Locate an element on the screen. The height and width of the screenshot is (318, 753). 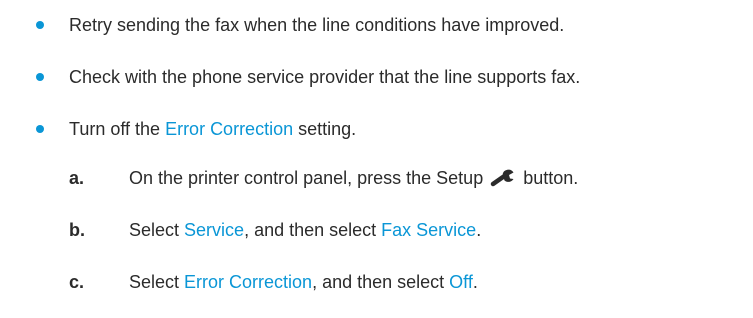
off-link: Off is located at coordinates (461, 282).